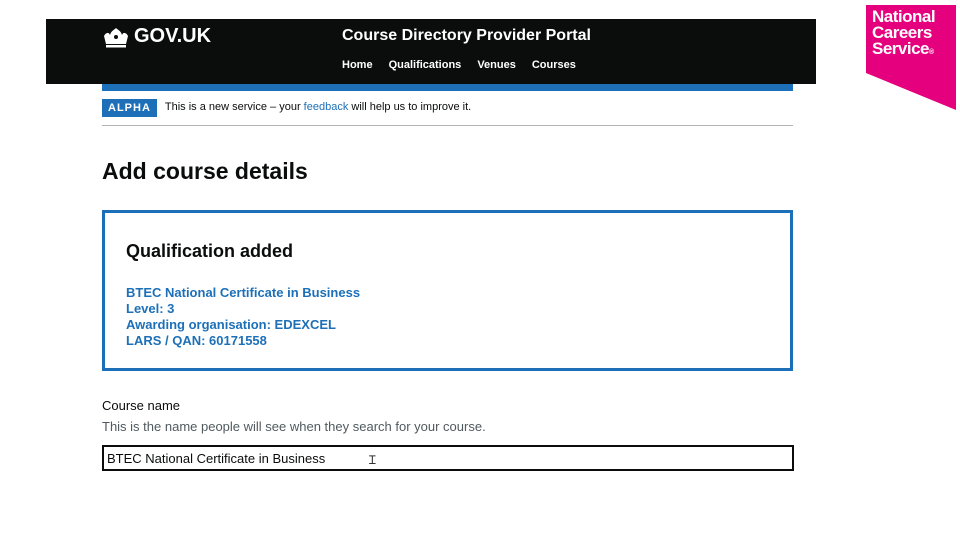  I want to click on ncs-logo-line-3: Service, so click(901, 48).